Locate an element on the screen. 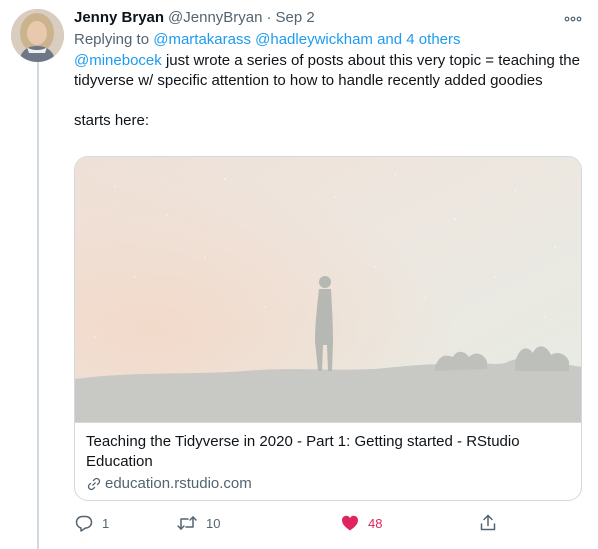 The width and height of the screenshot is (598, 549). link-icon is located at coordinates (94, 484).